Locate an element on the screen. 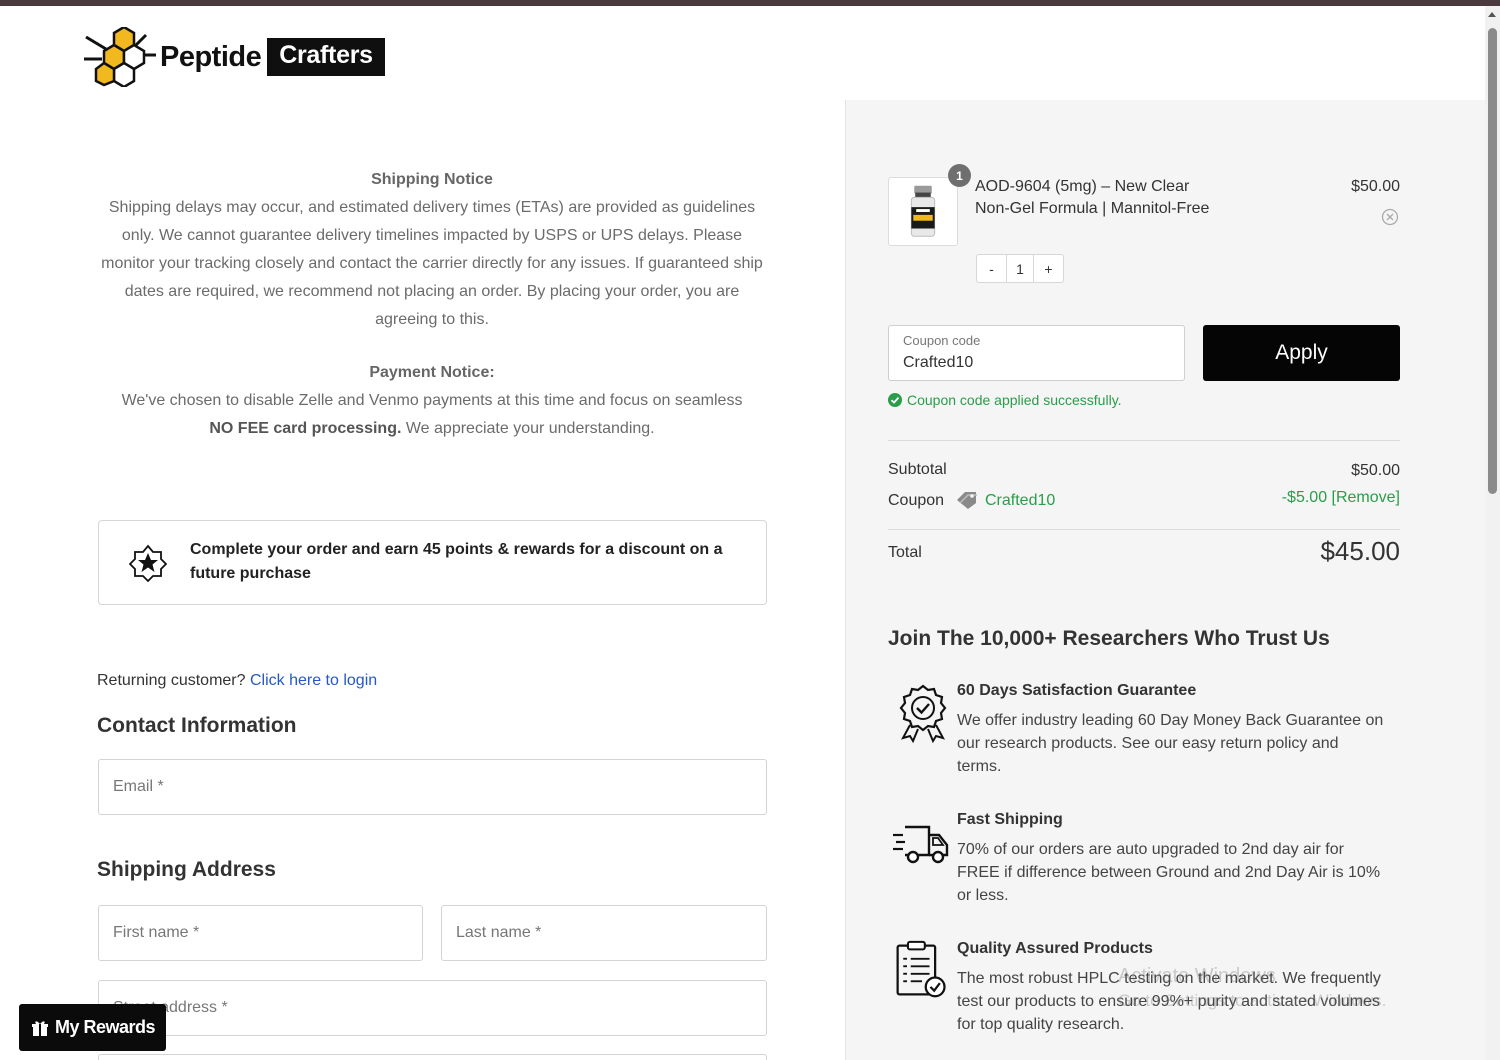 This screenshot has width=1500, height=1060. delivery-truck-icon is located at coordinates (921, 844).